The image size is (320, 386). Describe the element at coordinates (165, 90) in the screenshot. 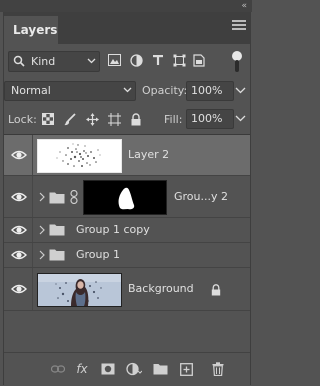

I see `opacity-label: Opacity:` at that location.